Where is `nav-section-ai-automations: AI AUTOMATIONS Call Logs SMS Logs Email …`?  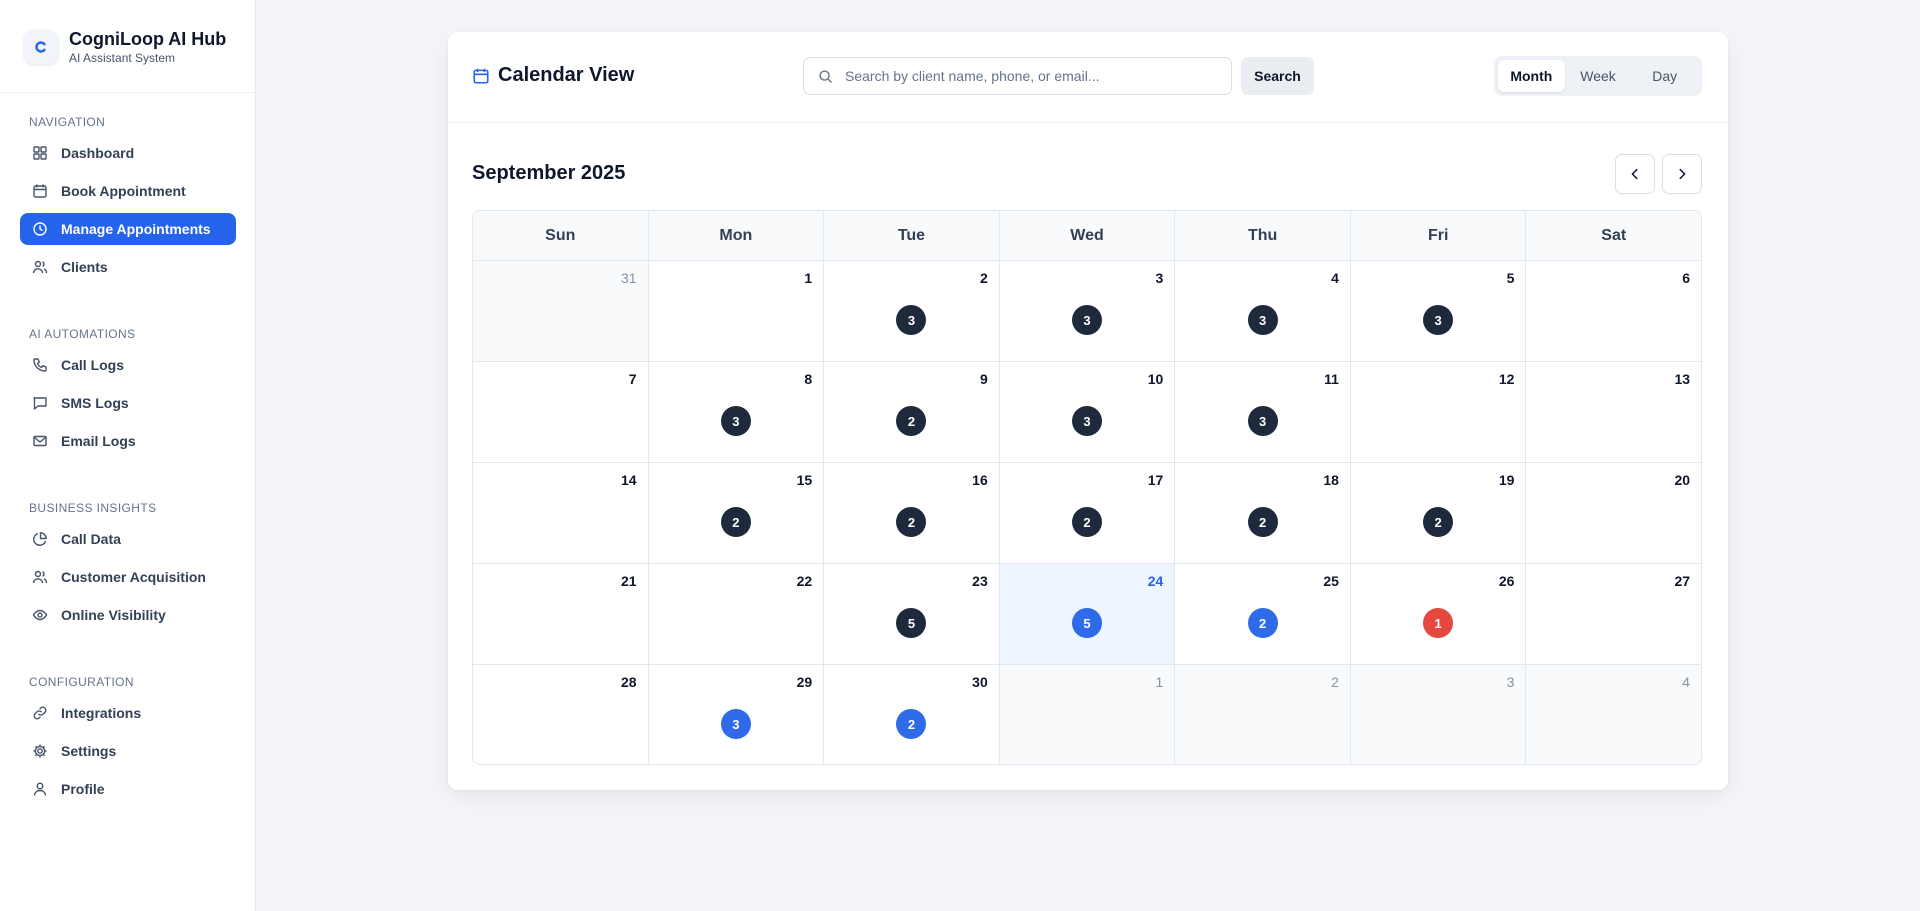 nav-section-ai-automations: AI AUTOMATIONS Call Logs SMS Logs Email … is located at coordinates (128, 391).